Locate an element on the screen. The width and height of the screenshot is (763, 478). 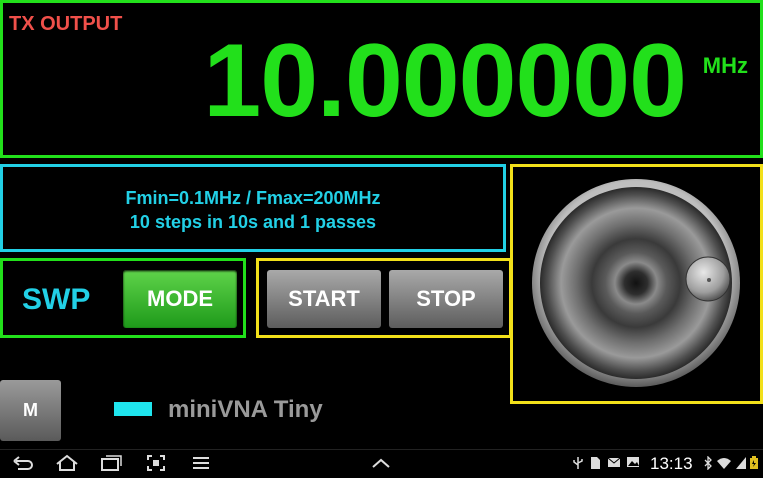
control-panel: START STOP is located at coordinates (384, 298).